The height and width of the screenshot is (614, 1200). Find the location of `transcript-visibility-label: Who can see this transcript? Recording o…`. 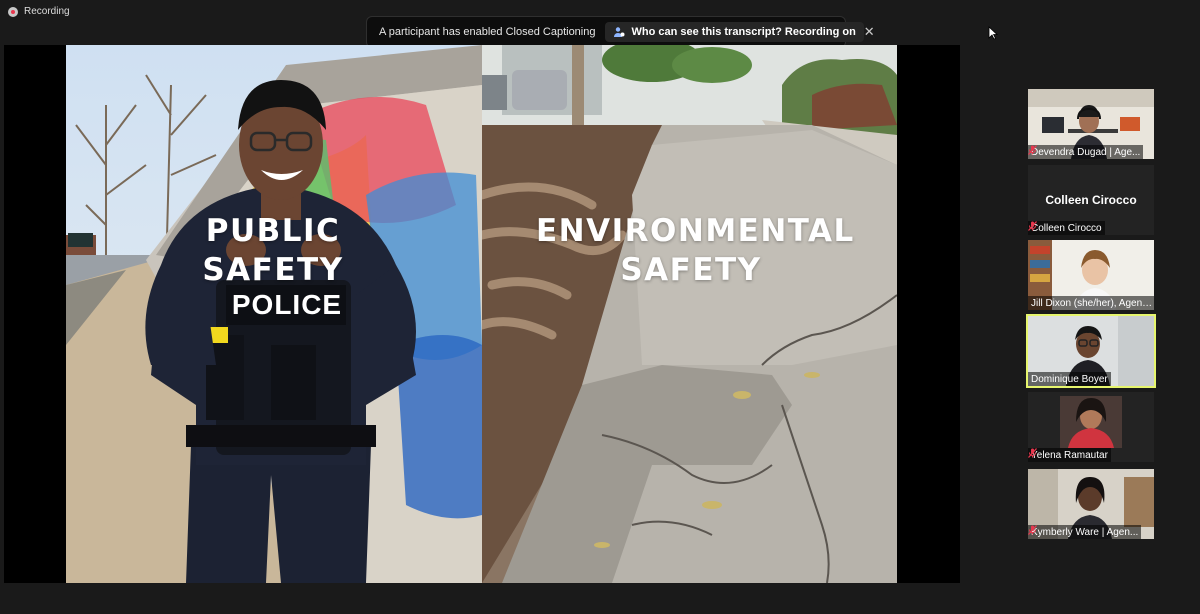

transcript-visibility-label: Who can see this transcript? Recording o… is located at coordinates (743, 32).